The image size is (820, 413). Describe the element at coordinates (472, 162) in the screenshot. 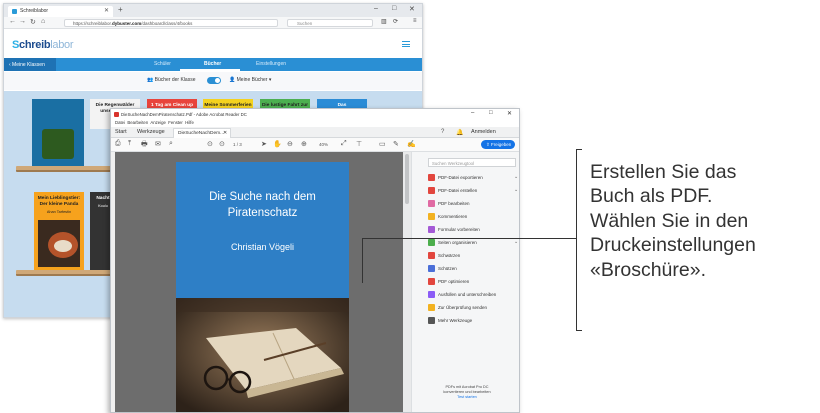

I see `tools-search-input: Suchen Werkzeugtool` at that location.